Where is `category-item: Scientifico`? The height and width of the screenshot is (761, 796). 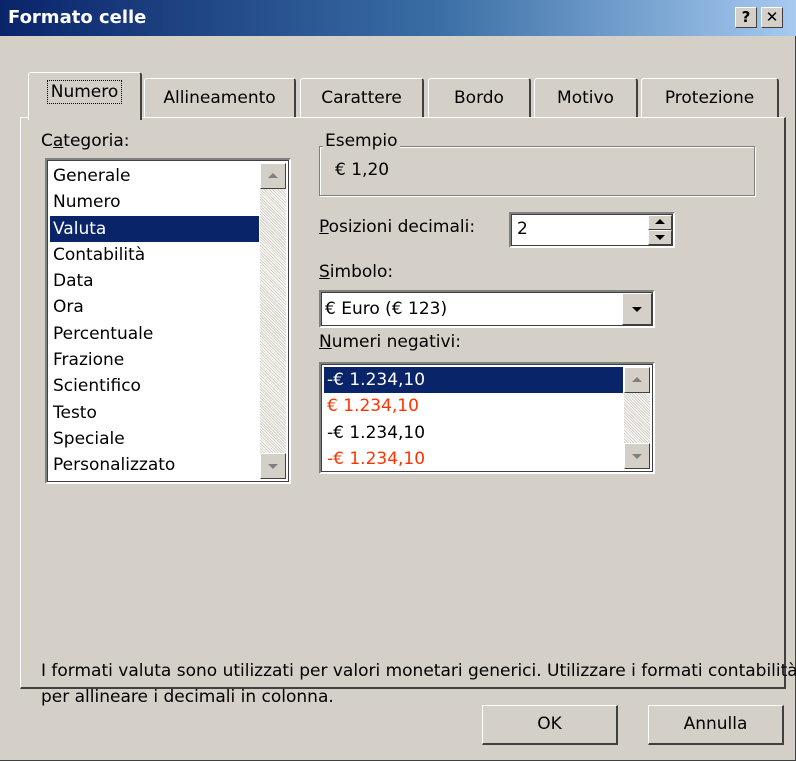
category-item: Scientifico is located at coordinates (154, 386).